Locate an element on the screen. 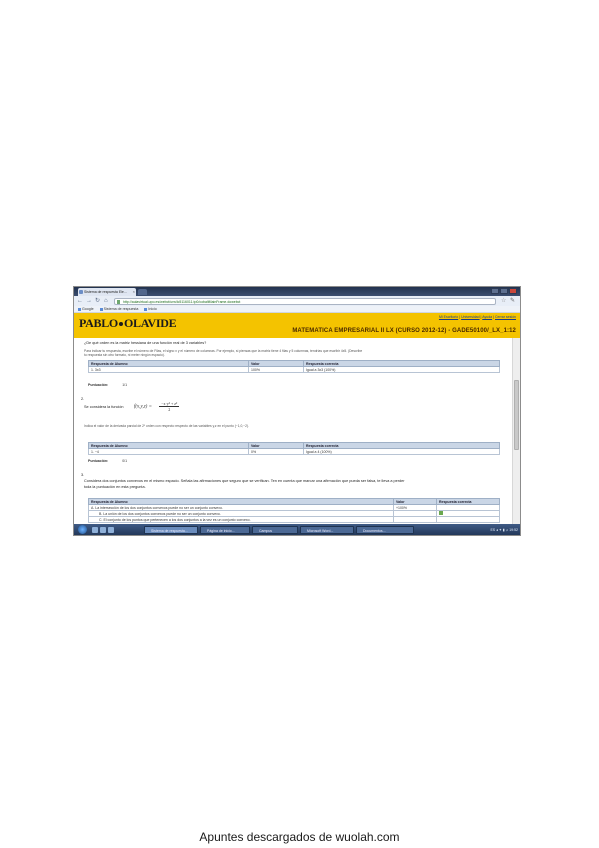 The height and width of the screenshot is (848, 599). student-answer: 1. −4 is located at coordinates (168, 451).